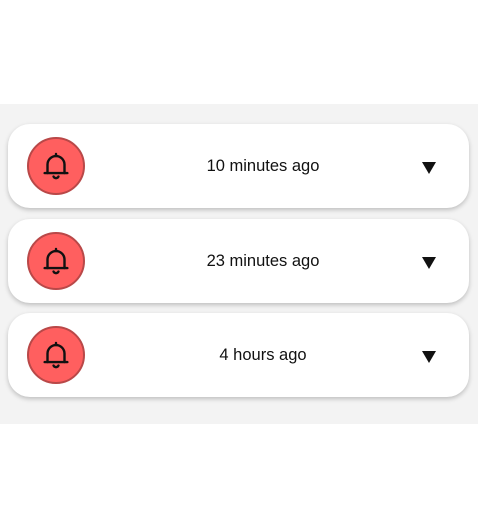 Image resolution: width=478 pixels, height=510 pixels. Describe the element at coordinates (263, 165) in the screenshot. I see `notification-time: 10 minutes ago` at that location.